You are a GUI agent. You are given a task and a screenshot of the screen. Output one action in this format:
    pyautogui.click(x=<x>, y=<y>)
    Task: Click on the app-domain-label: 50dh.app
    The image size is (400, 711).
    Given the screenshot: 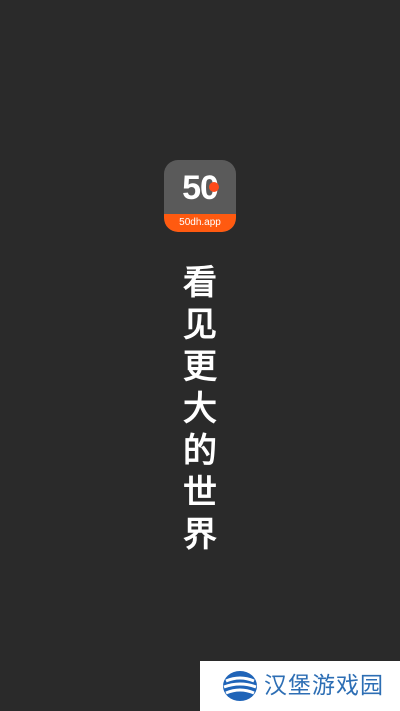 What is the action you would take?
    pyautogui.click(x=200, y=222)
    